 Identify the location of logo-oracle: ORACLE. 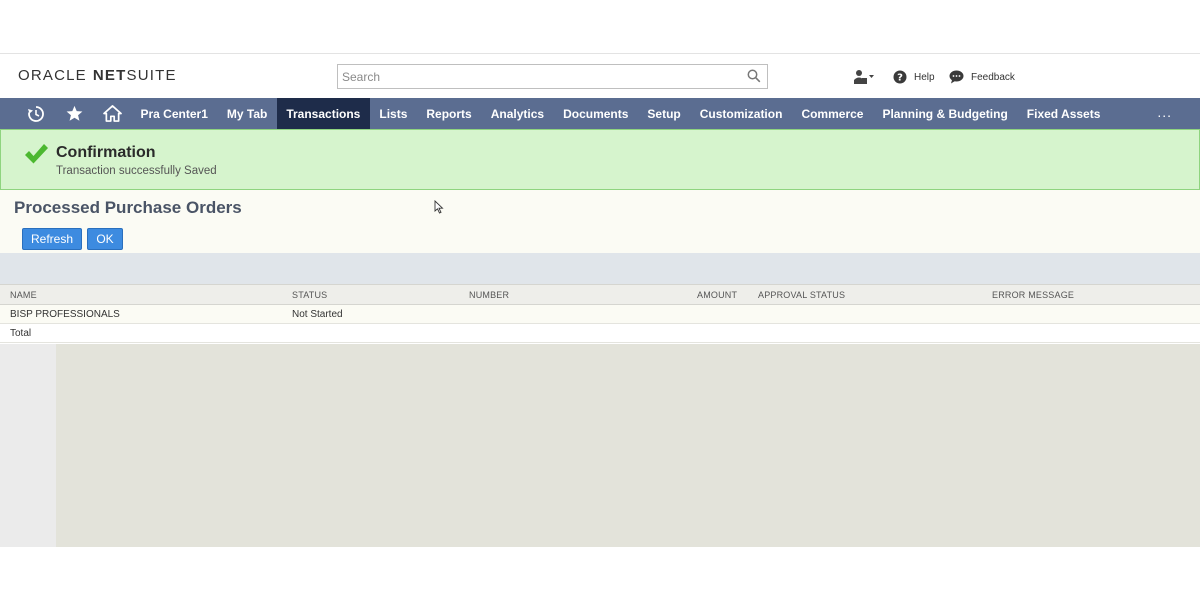
(52, 75).